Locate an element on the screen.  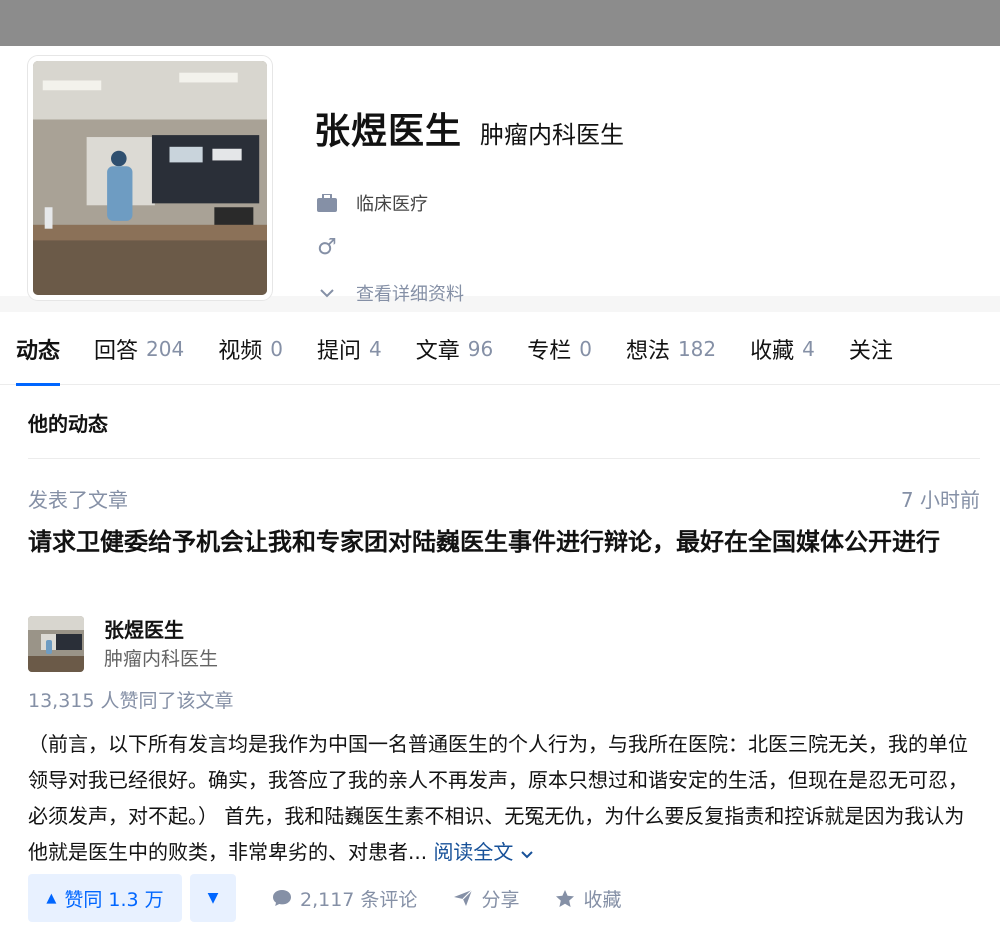
author-avatar is located at coordinates (56, 644).